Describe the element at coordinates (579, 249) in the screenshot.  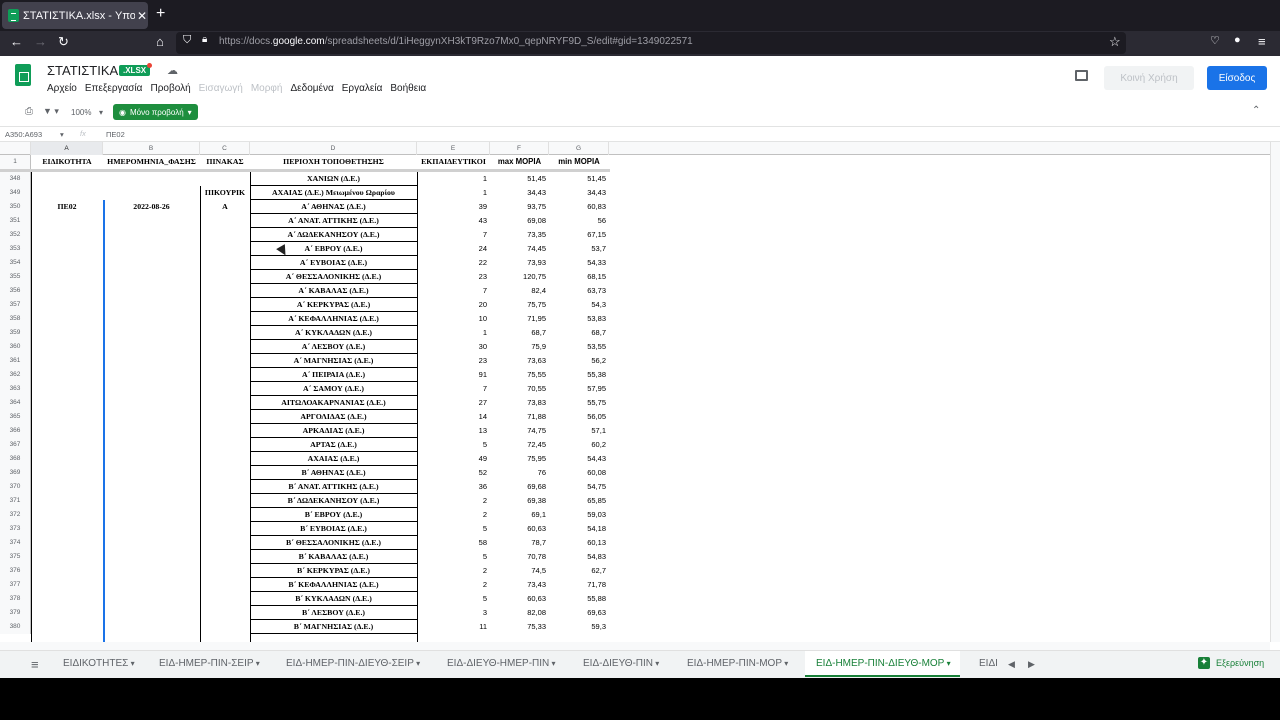
I see `table-cell: 53,7` at that location.